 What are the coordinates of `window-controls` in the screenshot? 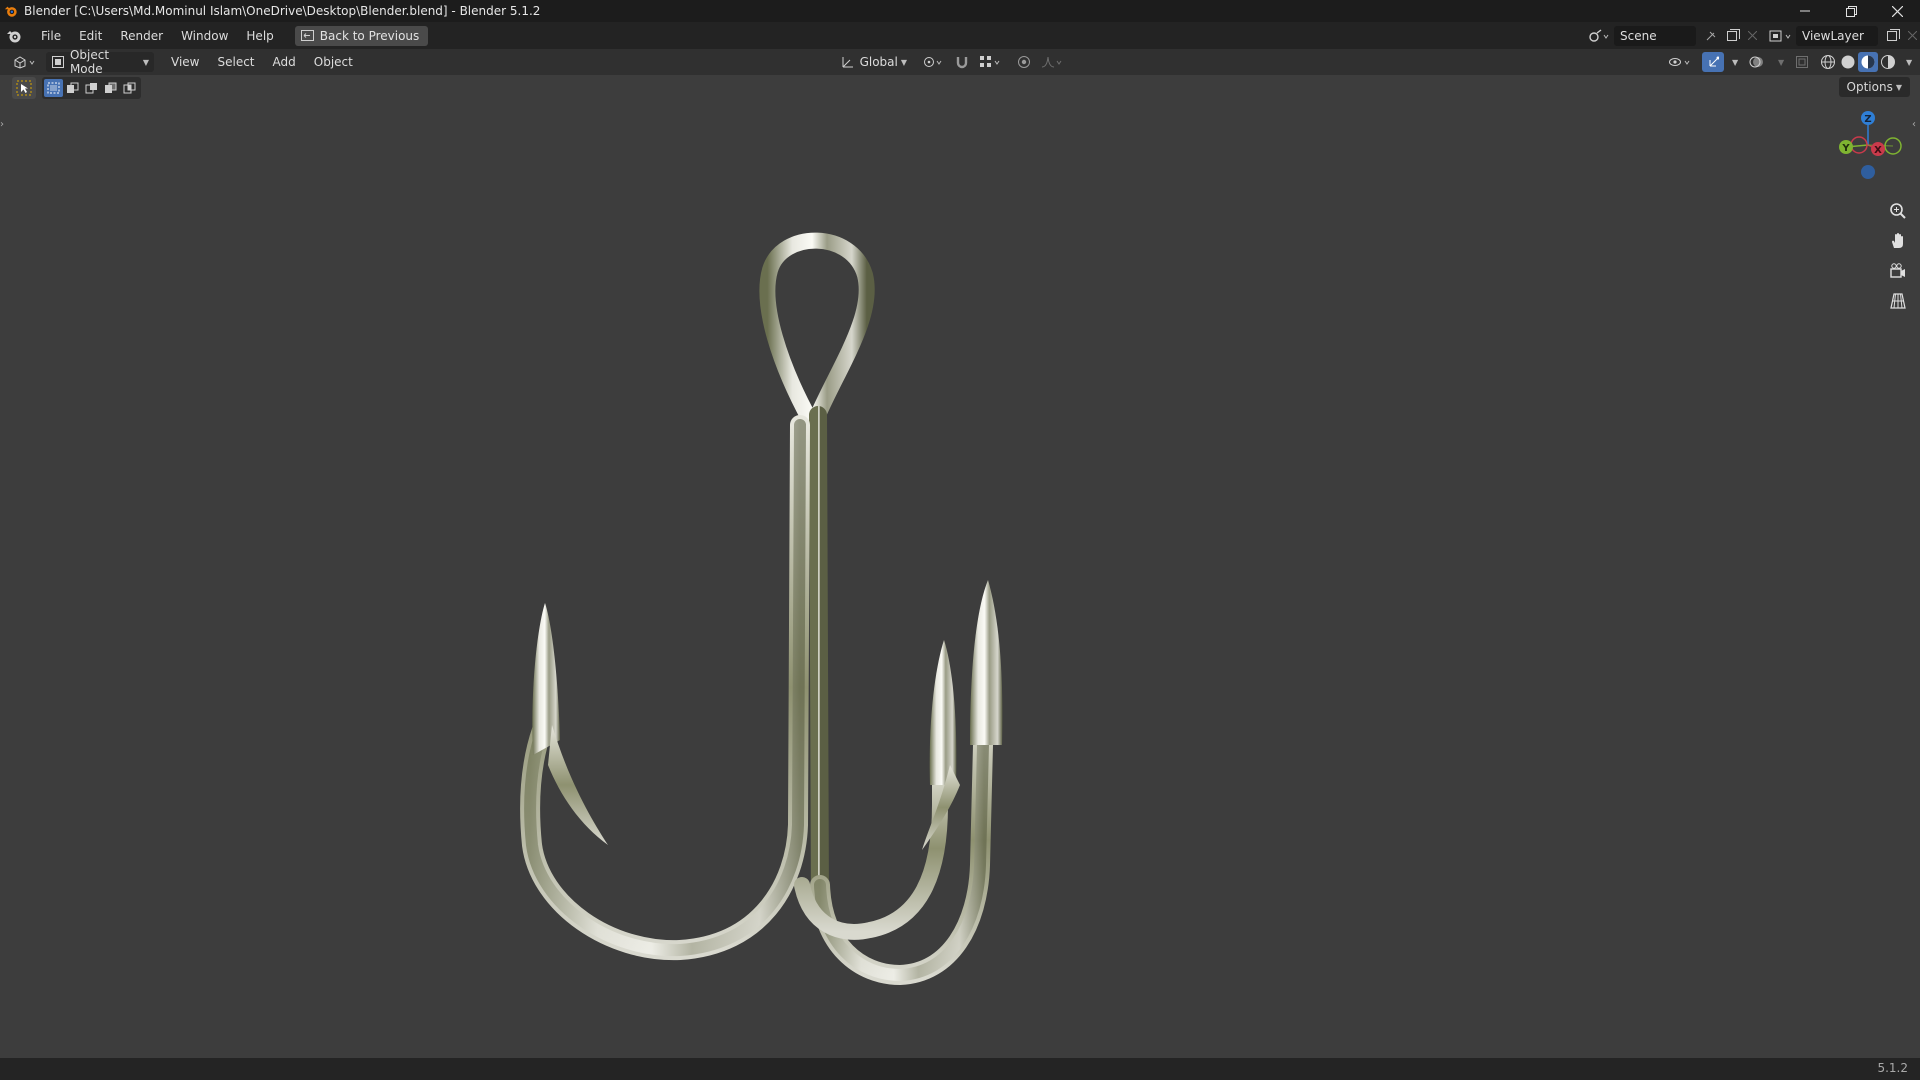 It's located at (1851, 11).